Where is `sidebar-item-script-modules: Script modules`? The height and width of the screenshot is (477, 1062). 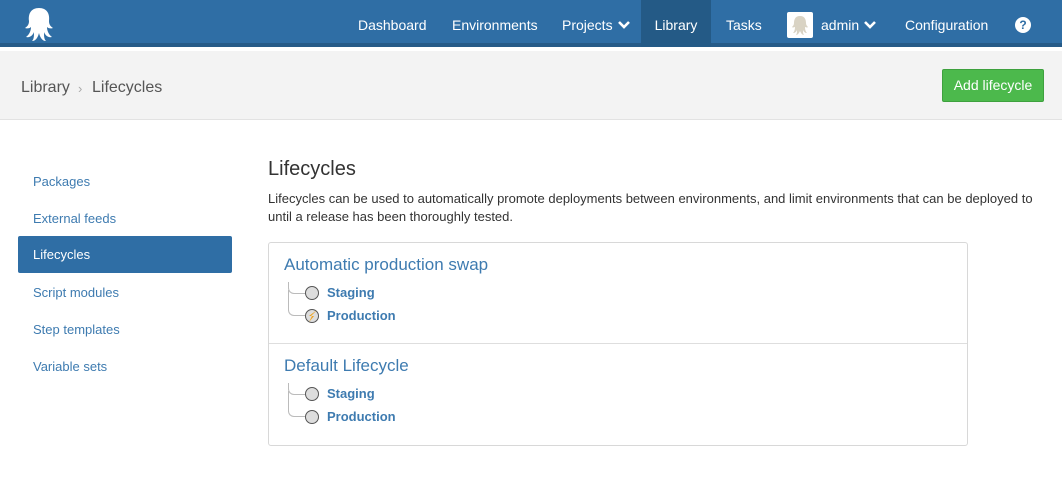
sidebar-item-script-modules: Script modules is located at coordinates (125, 292).